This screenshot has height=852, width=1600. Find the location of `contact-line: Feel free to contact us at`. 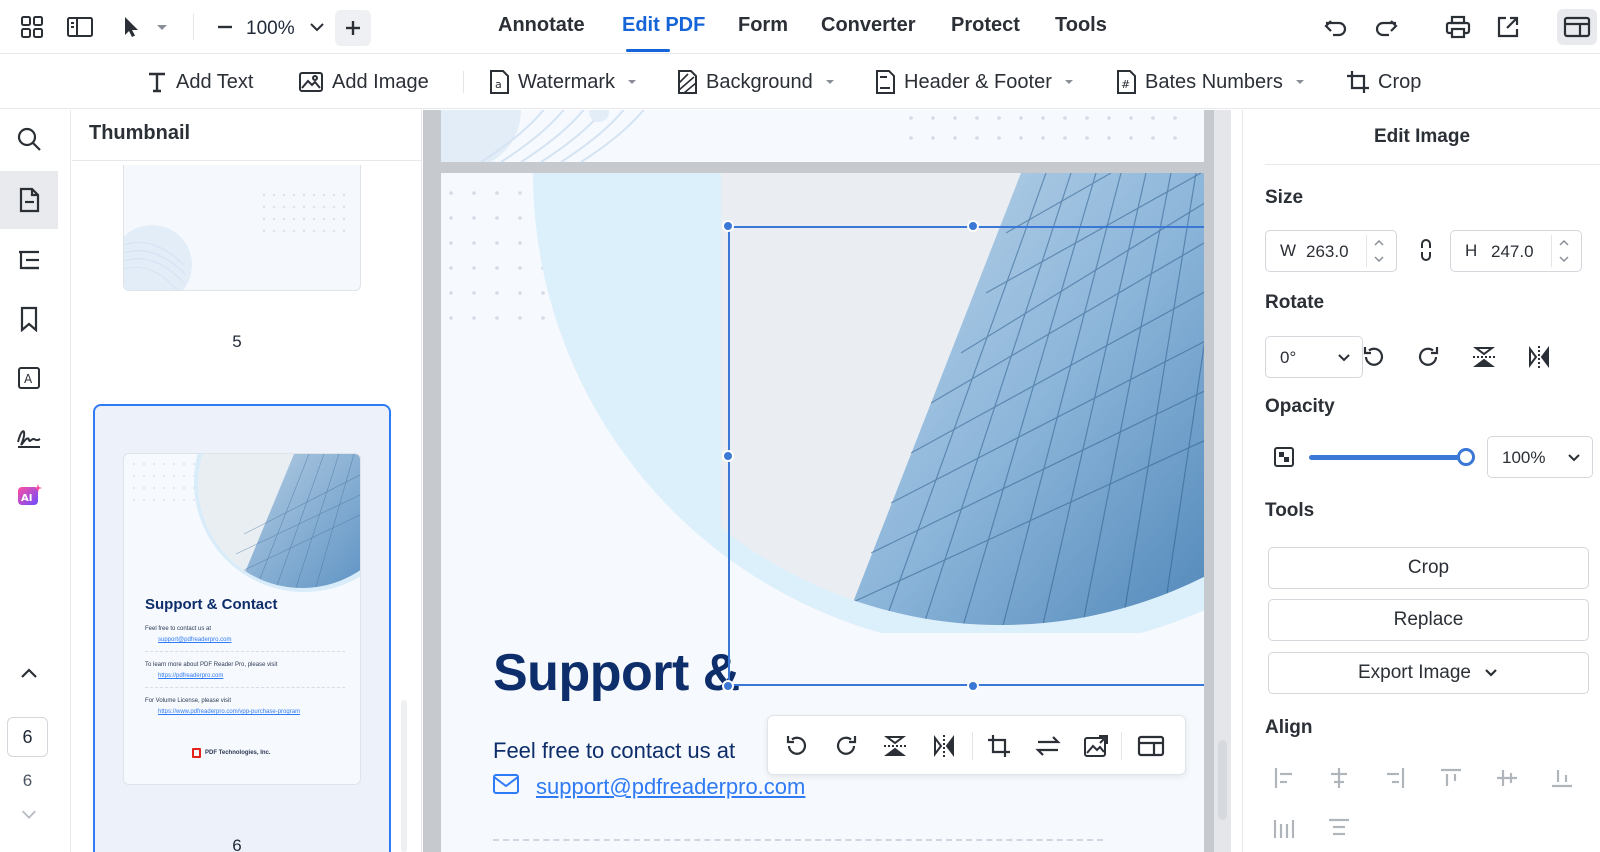

contact-line: Feel free to contact us at is located at coordinates (614, 751).